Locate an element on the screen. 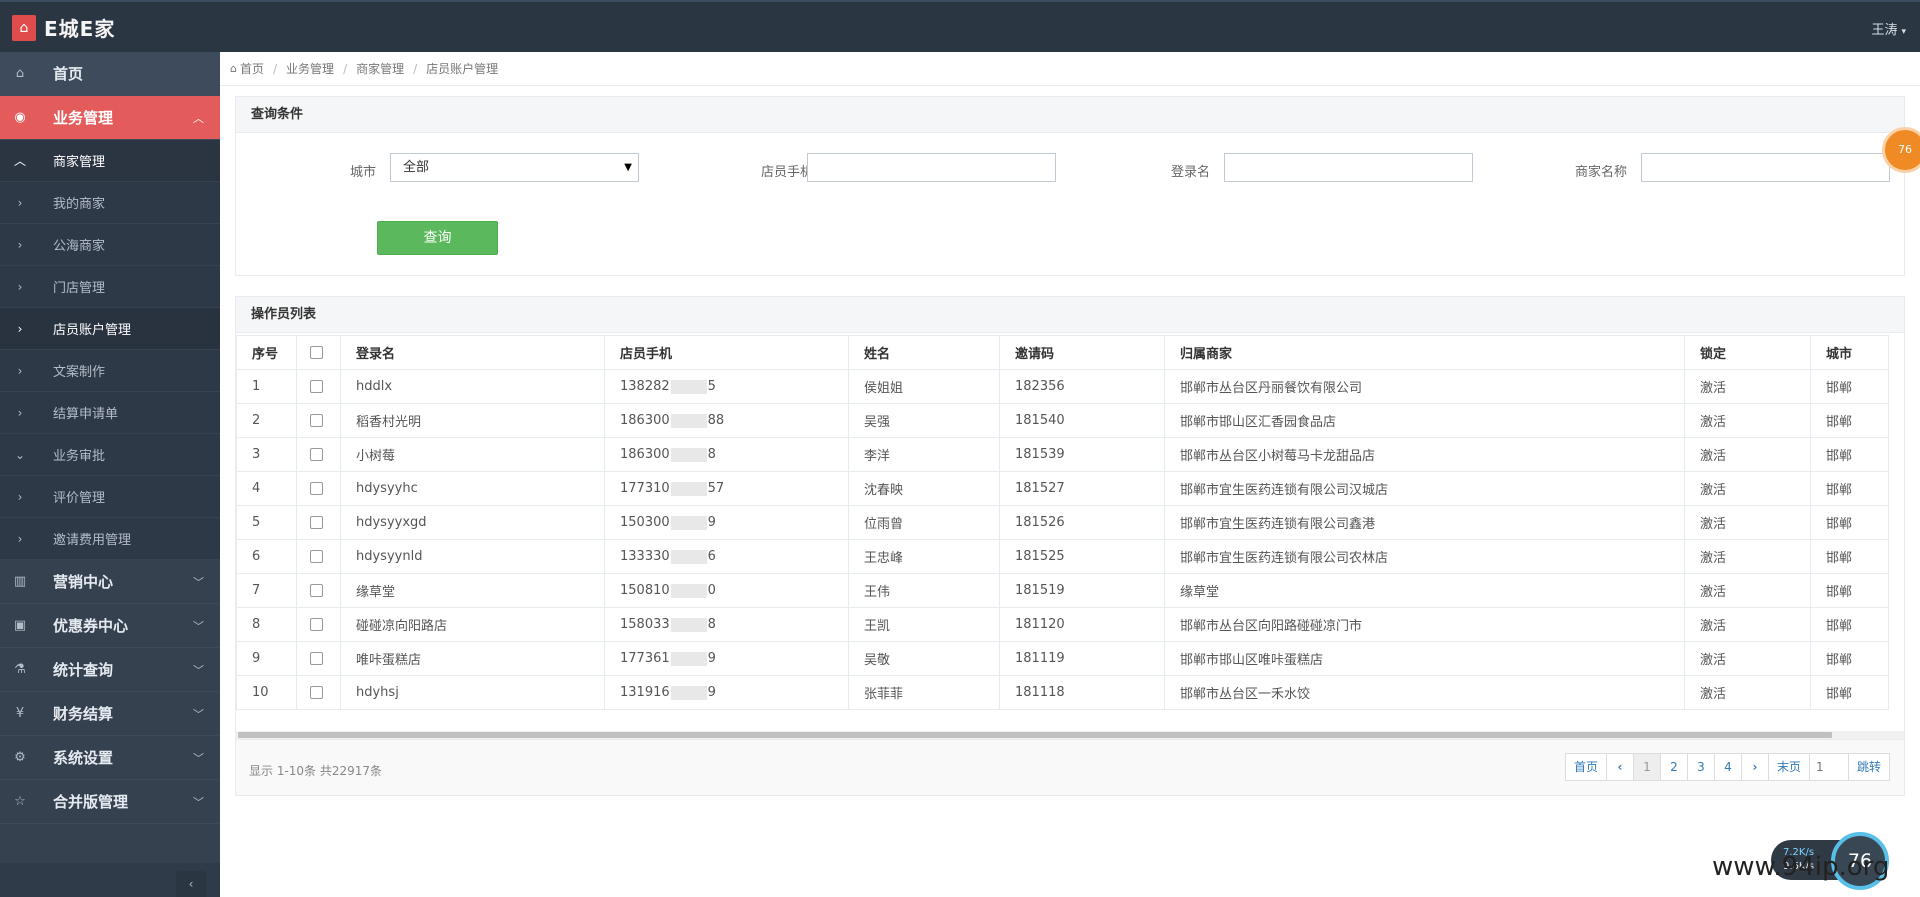  page-first: 首页 is located at coordinates (1585, 767).